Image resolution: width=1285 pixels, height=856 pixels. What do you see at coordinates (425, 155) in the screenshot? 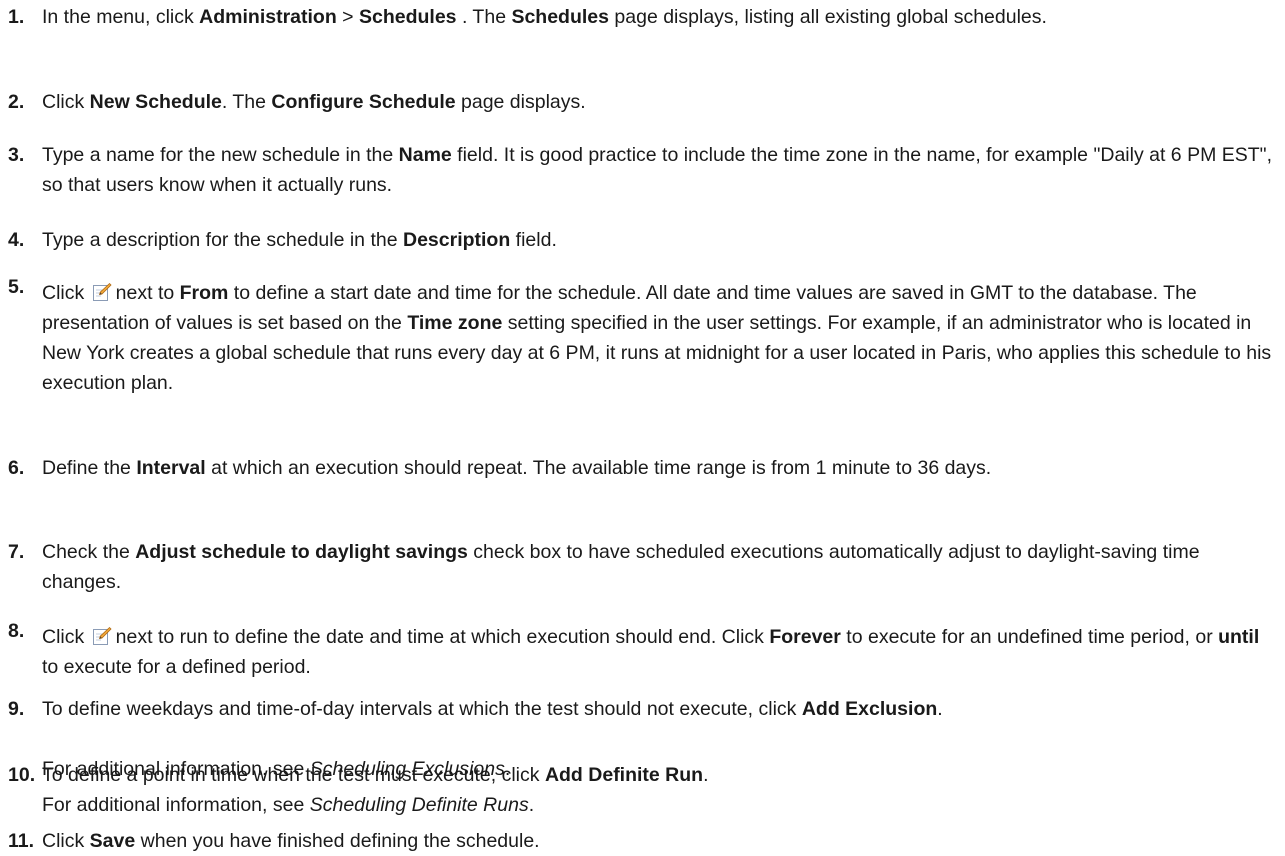
I see `ui-term: Name` at bounding box center [425, 155].